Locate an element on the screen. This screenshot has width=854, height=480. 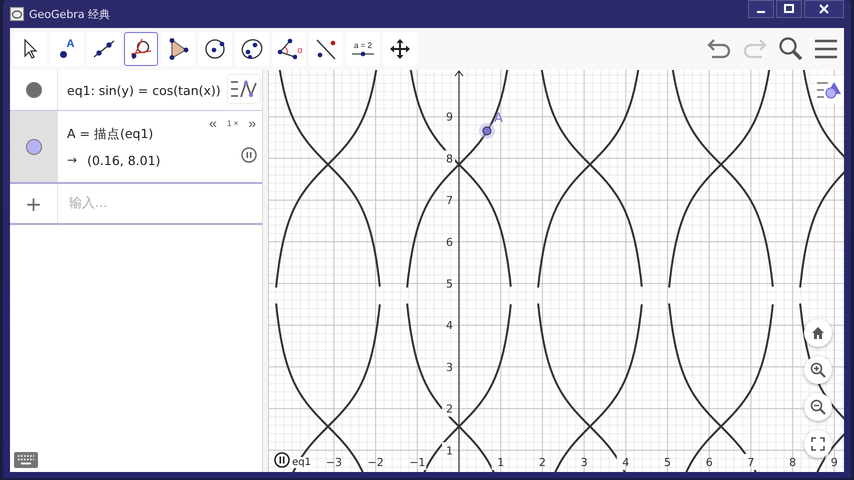
menu-icon is located at coordinates (826, 49).